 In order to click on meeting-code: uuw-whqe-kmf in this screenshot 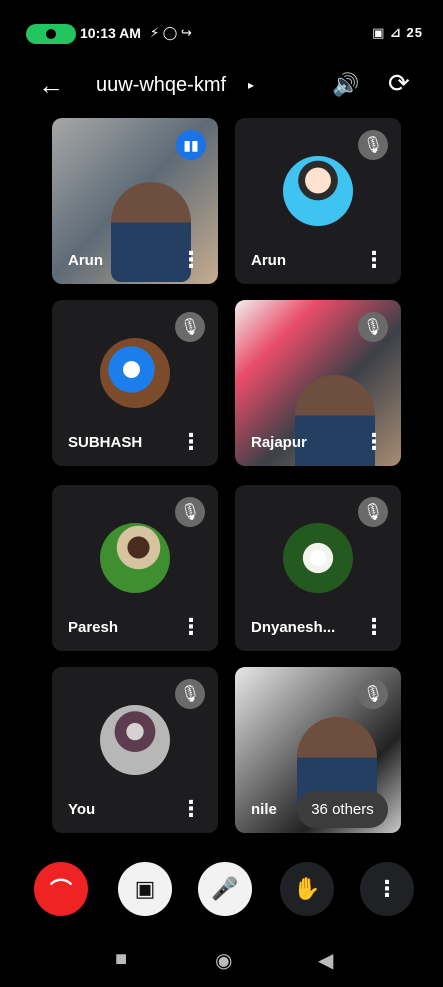, I will do `click(161, 85)`.